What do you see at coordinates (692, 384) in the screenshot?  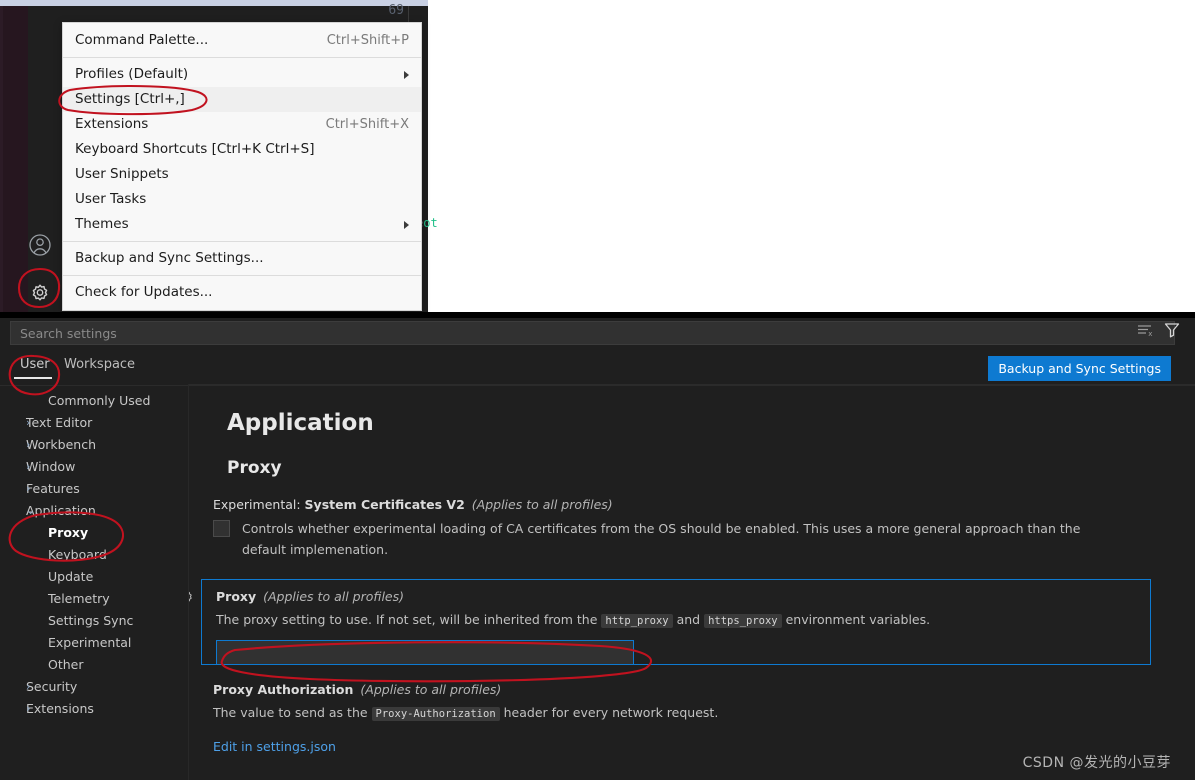 I see `content-top-rule` at bounding box center [692, 384].